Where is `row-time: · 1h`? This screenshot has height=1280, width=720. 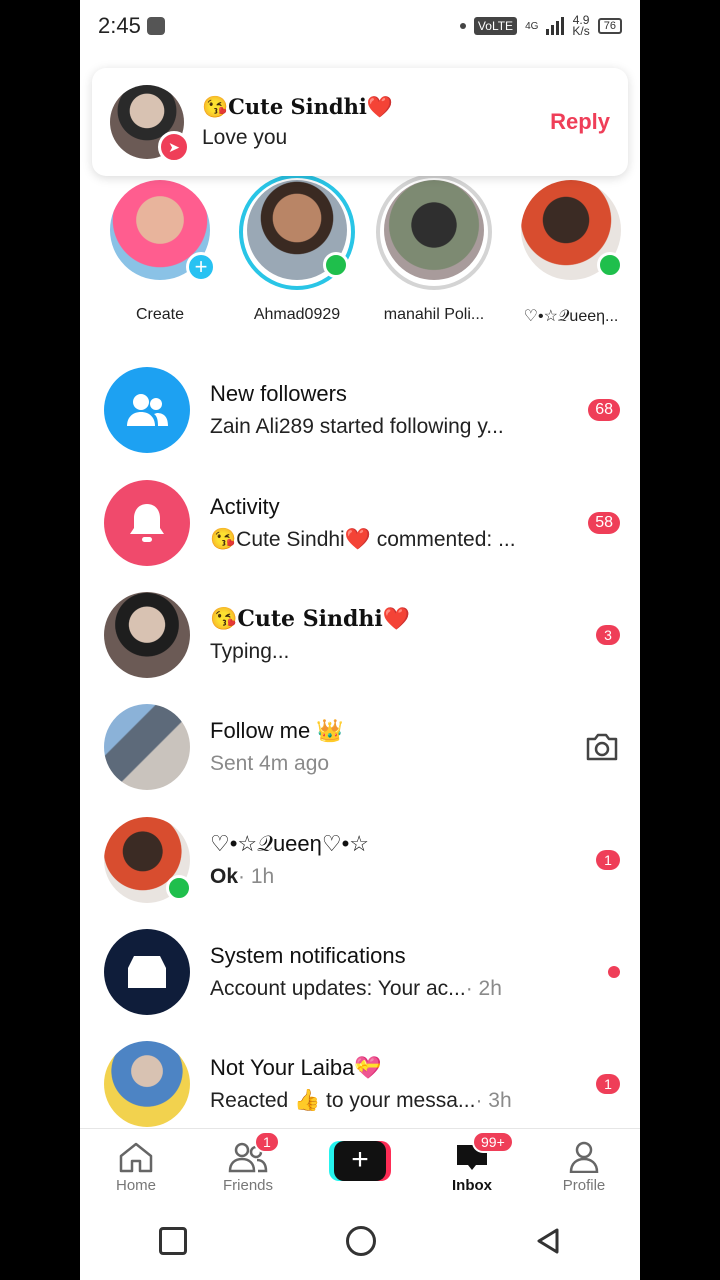 row-time: · 1h is located at coordinates (256, 876).